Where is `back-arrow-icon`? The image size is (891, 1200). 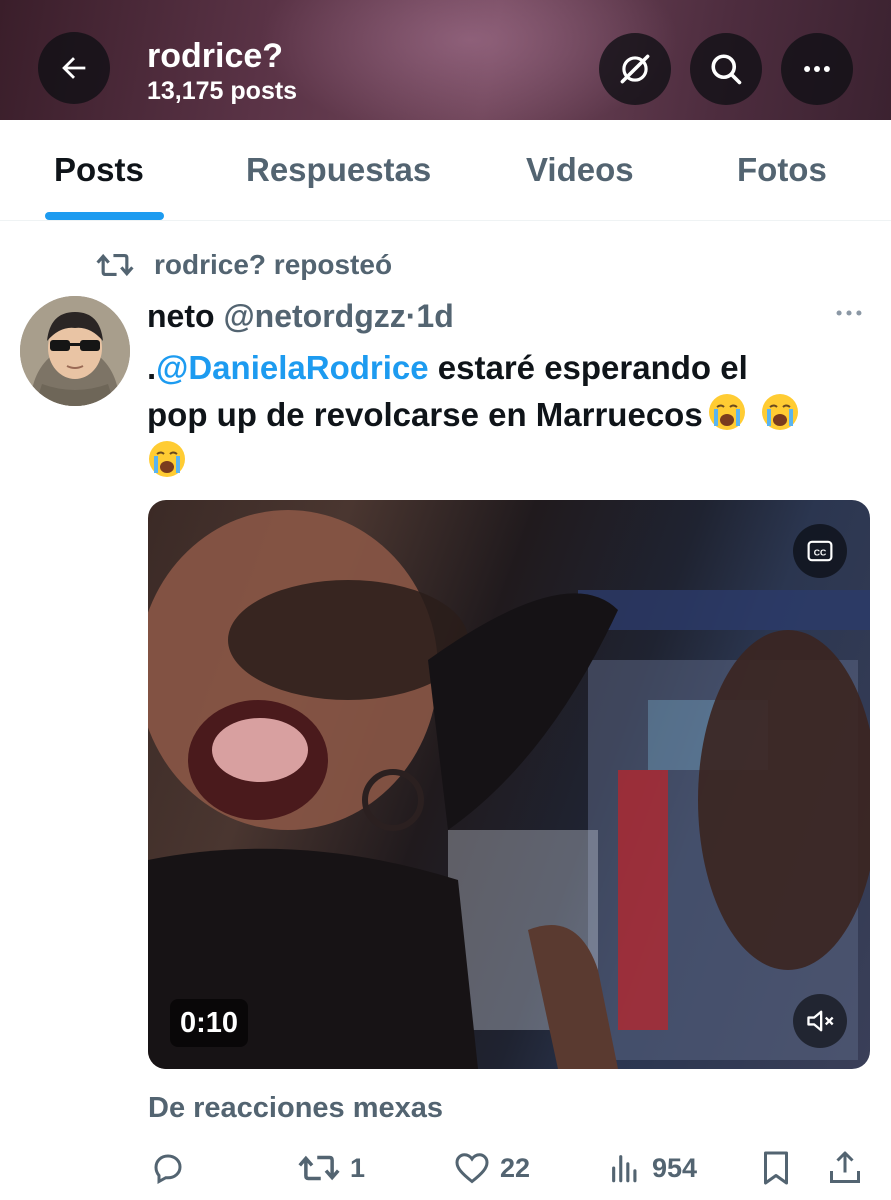
back-arrow-icon is located at coordinates (74, 68).